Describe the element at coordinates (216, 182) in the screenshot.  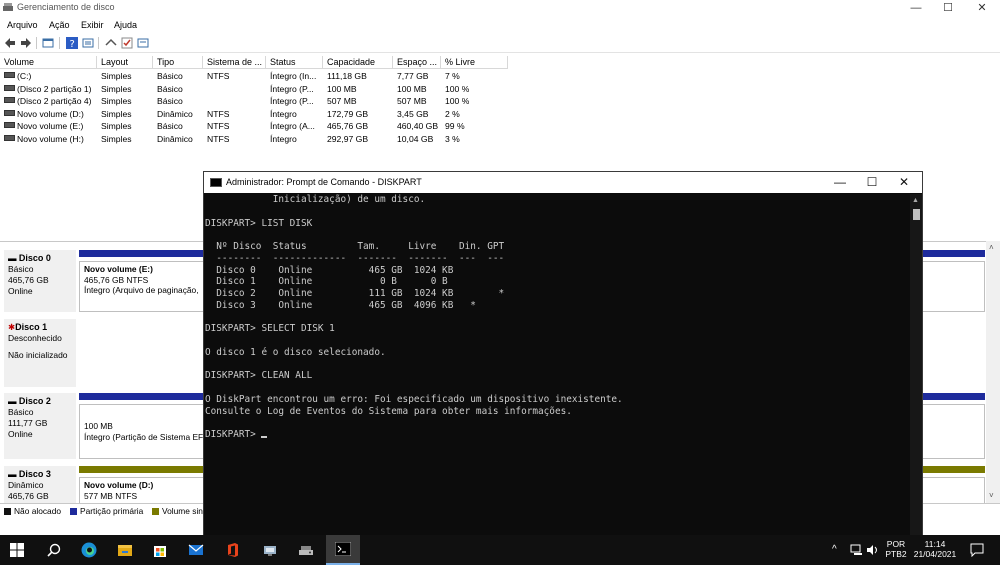
I see `cmd-icon` at that location.